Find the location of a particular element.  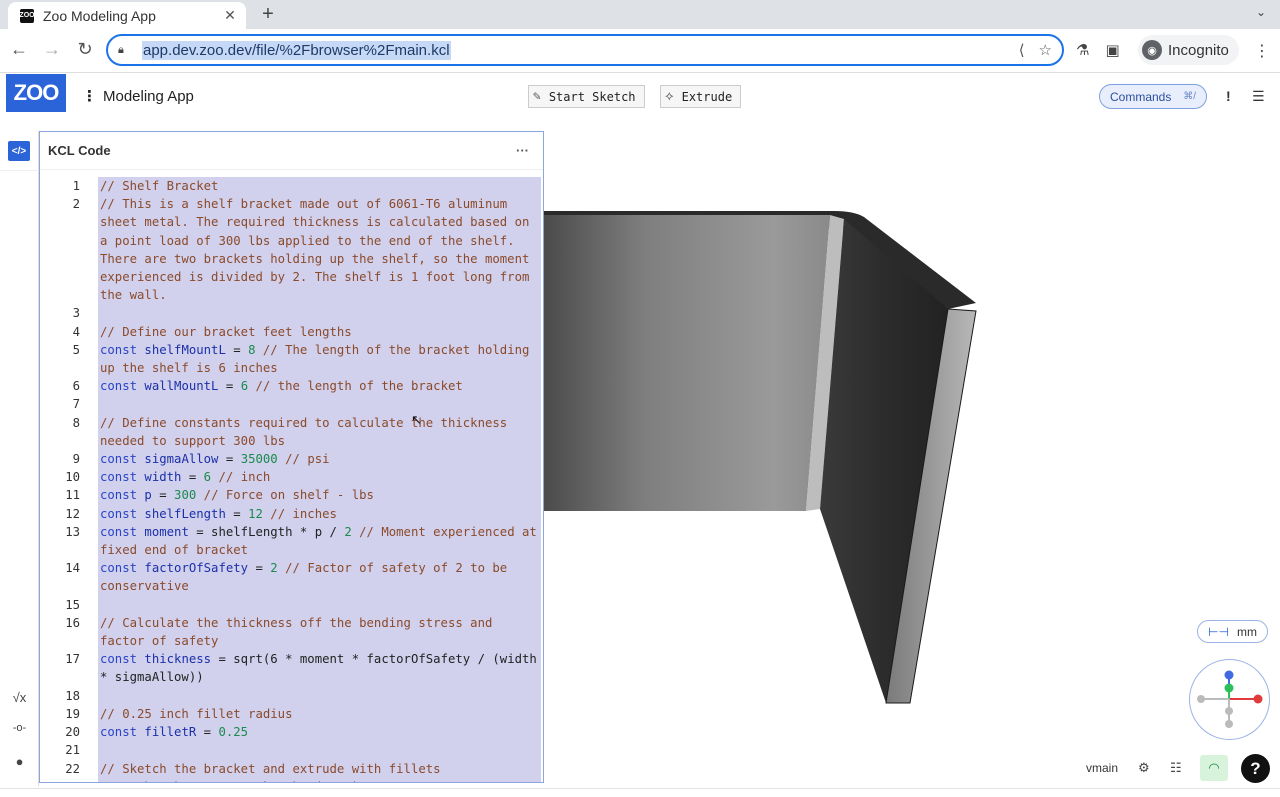

share-icon: ⟨ is located at coordinates (1022, 50).